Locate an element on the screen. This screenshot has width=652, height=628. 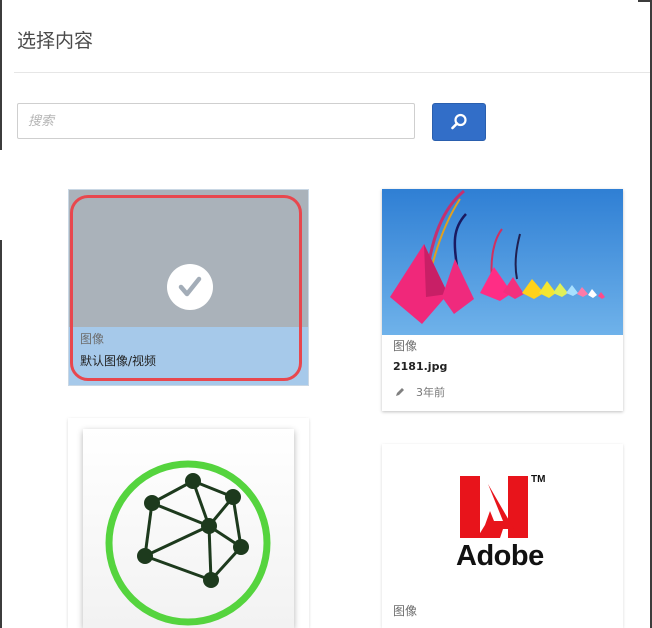
asset-meta: 3年前 is located at coordinates (419, 392).